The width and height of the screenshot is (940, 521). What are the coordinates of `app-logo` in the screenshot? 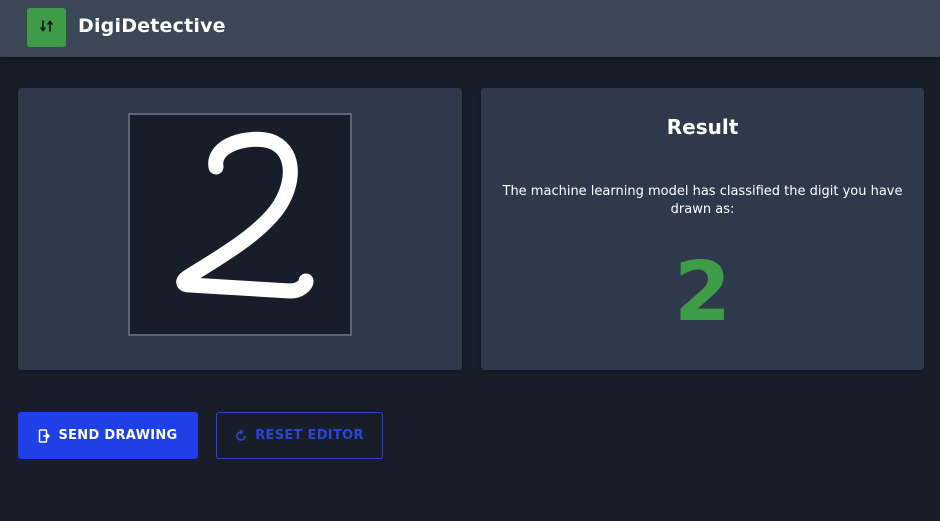 It's located at (46, 27).